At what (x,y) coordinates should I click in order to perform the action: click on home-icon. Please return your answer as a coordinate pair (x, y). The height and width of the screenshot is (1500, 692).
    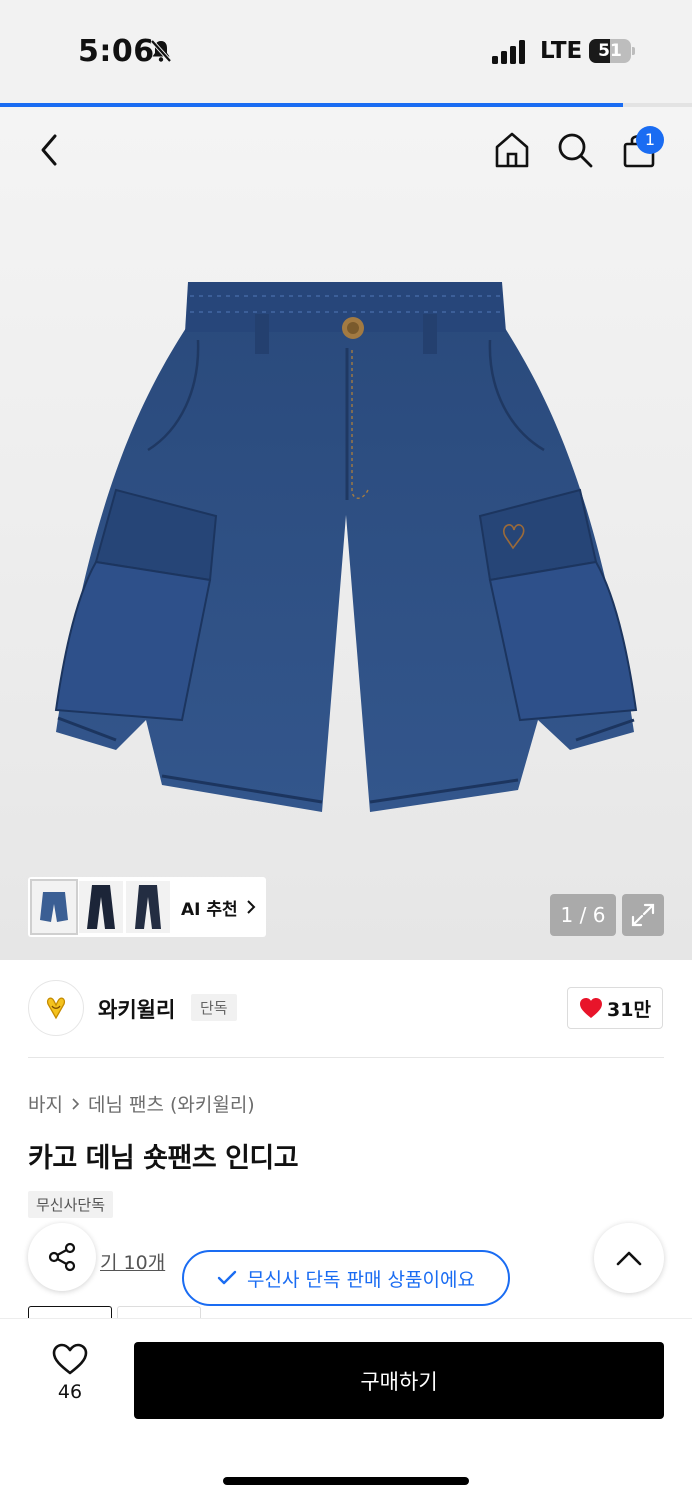
    Looking at the image, I should click on (512, 150).